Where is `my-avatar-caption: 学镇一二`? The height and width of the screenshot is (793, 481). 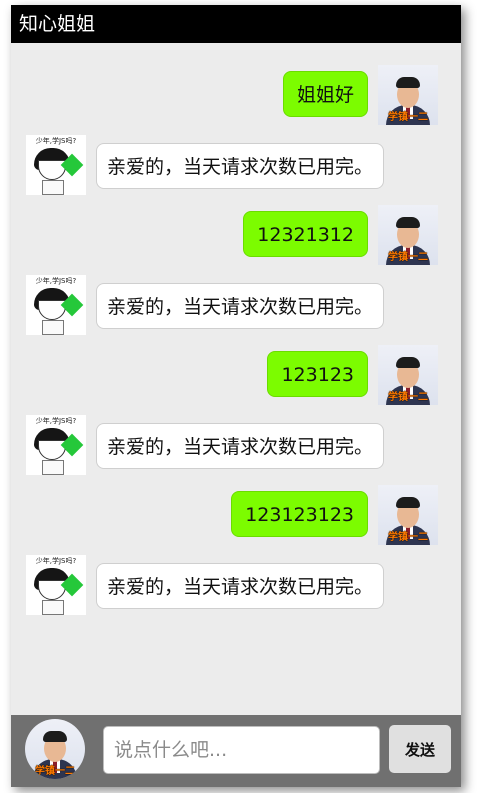
my-avatar-caption: 学镇一二 is located at coordinates (55, 771).